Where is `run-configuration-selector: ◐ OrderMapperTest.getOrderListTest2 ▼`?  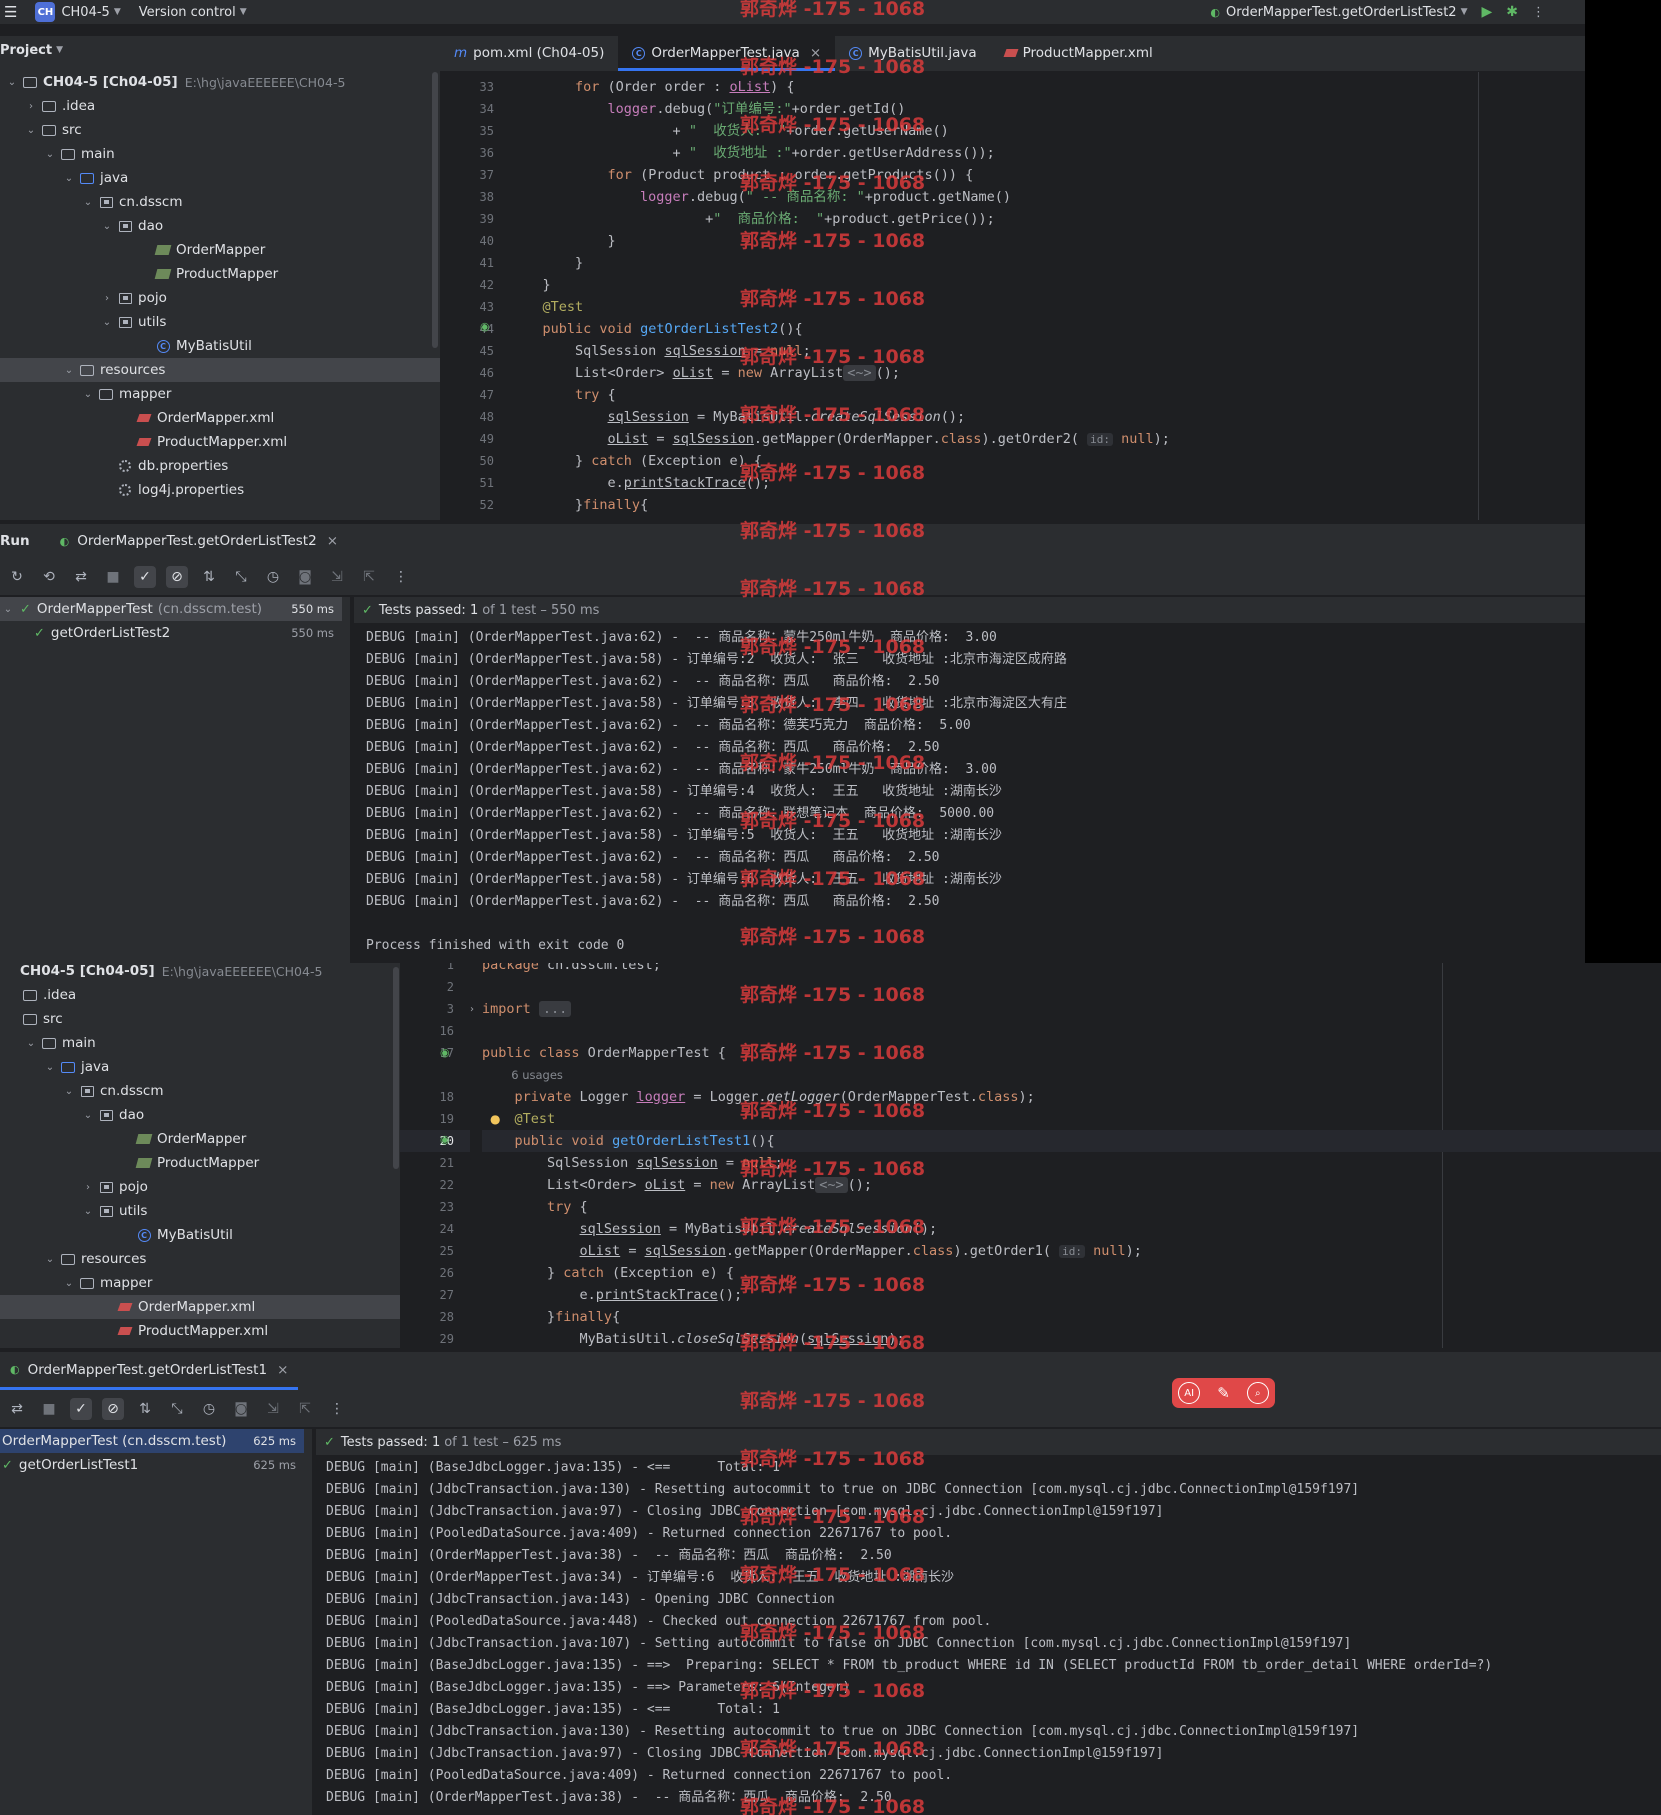 run-configuration-selector: ◐ OrderMapperTest.getOrderListTest2 ▼ is located at coordinates (1338, 12).